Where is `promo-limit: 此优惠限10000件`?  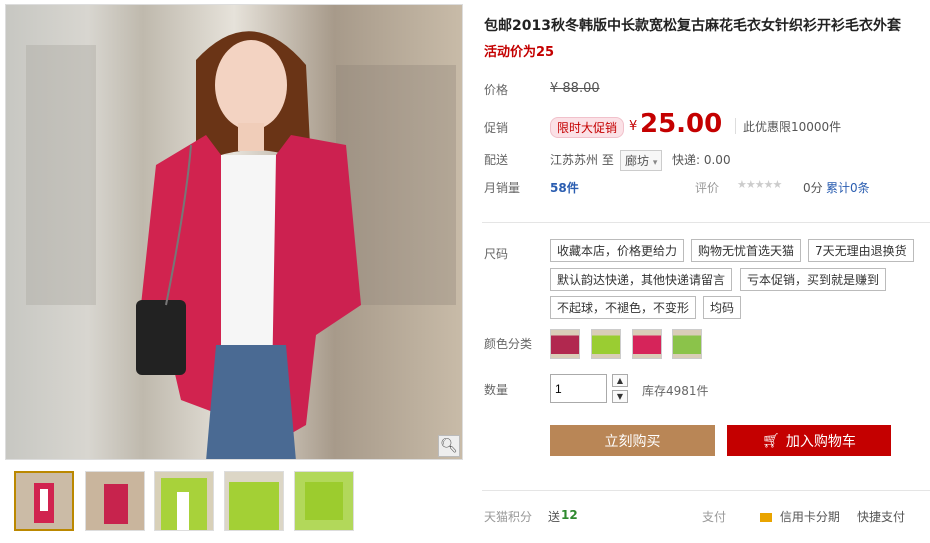 promo-limit: 此优惠限10000件 is located at coordinates (792, 127).